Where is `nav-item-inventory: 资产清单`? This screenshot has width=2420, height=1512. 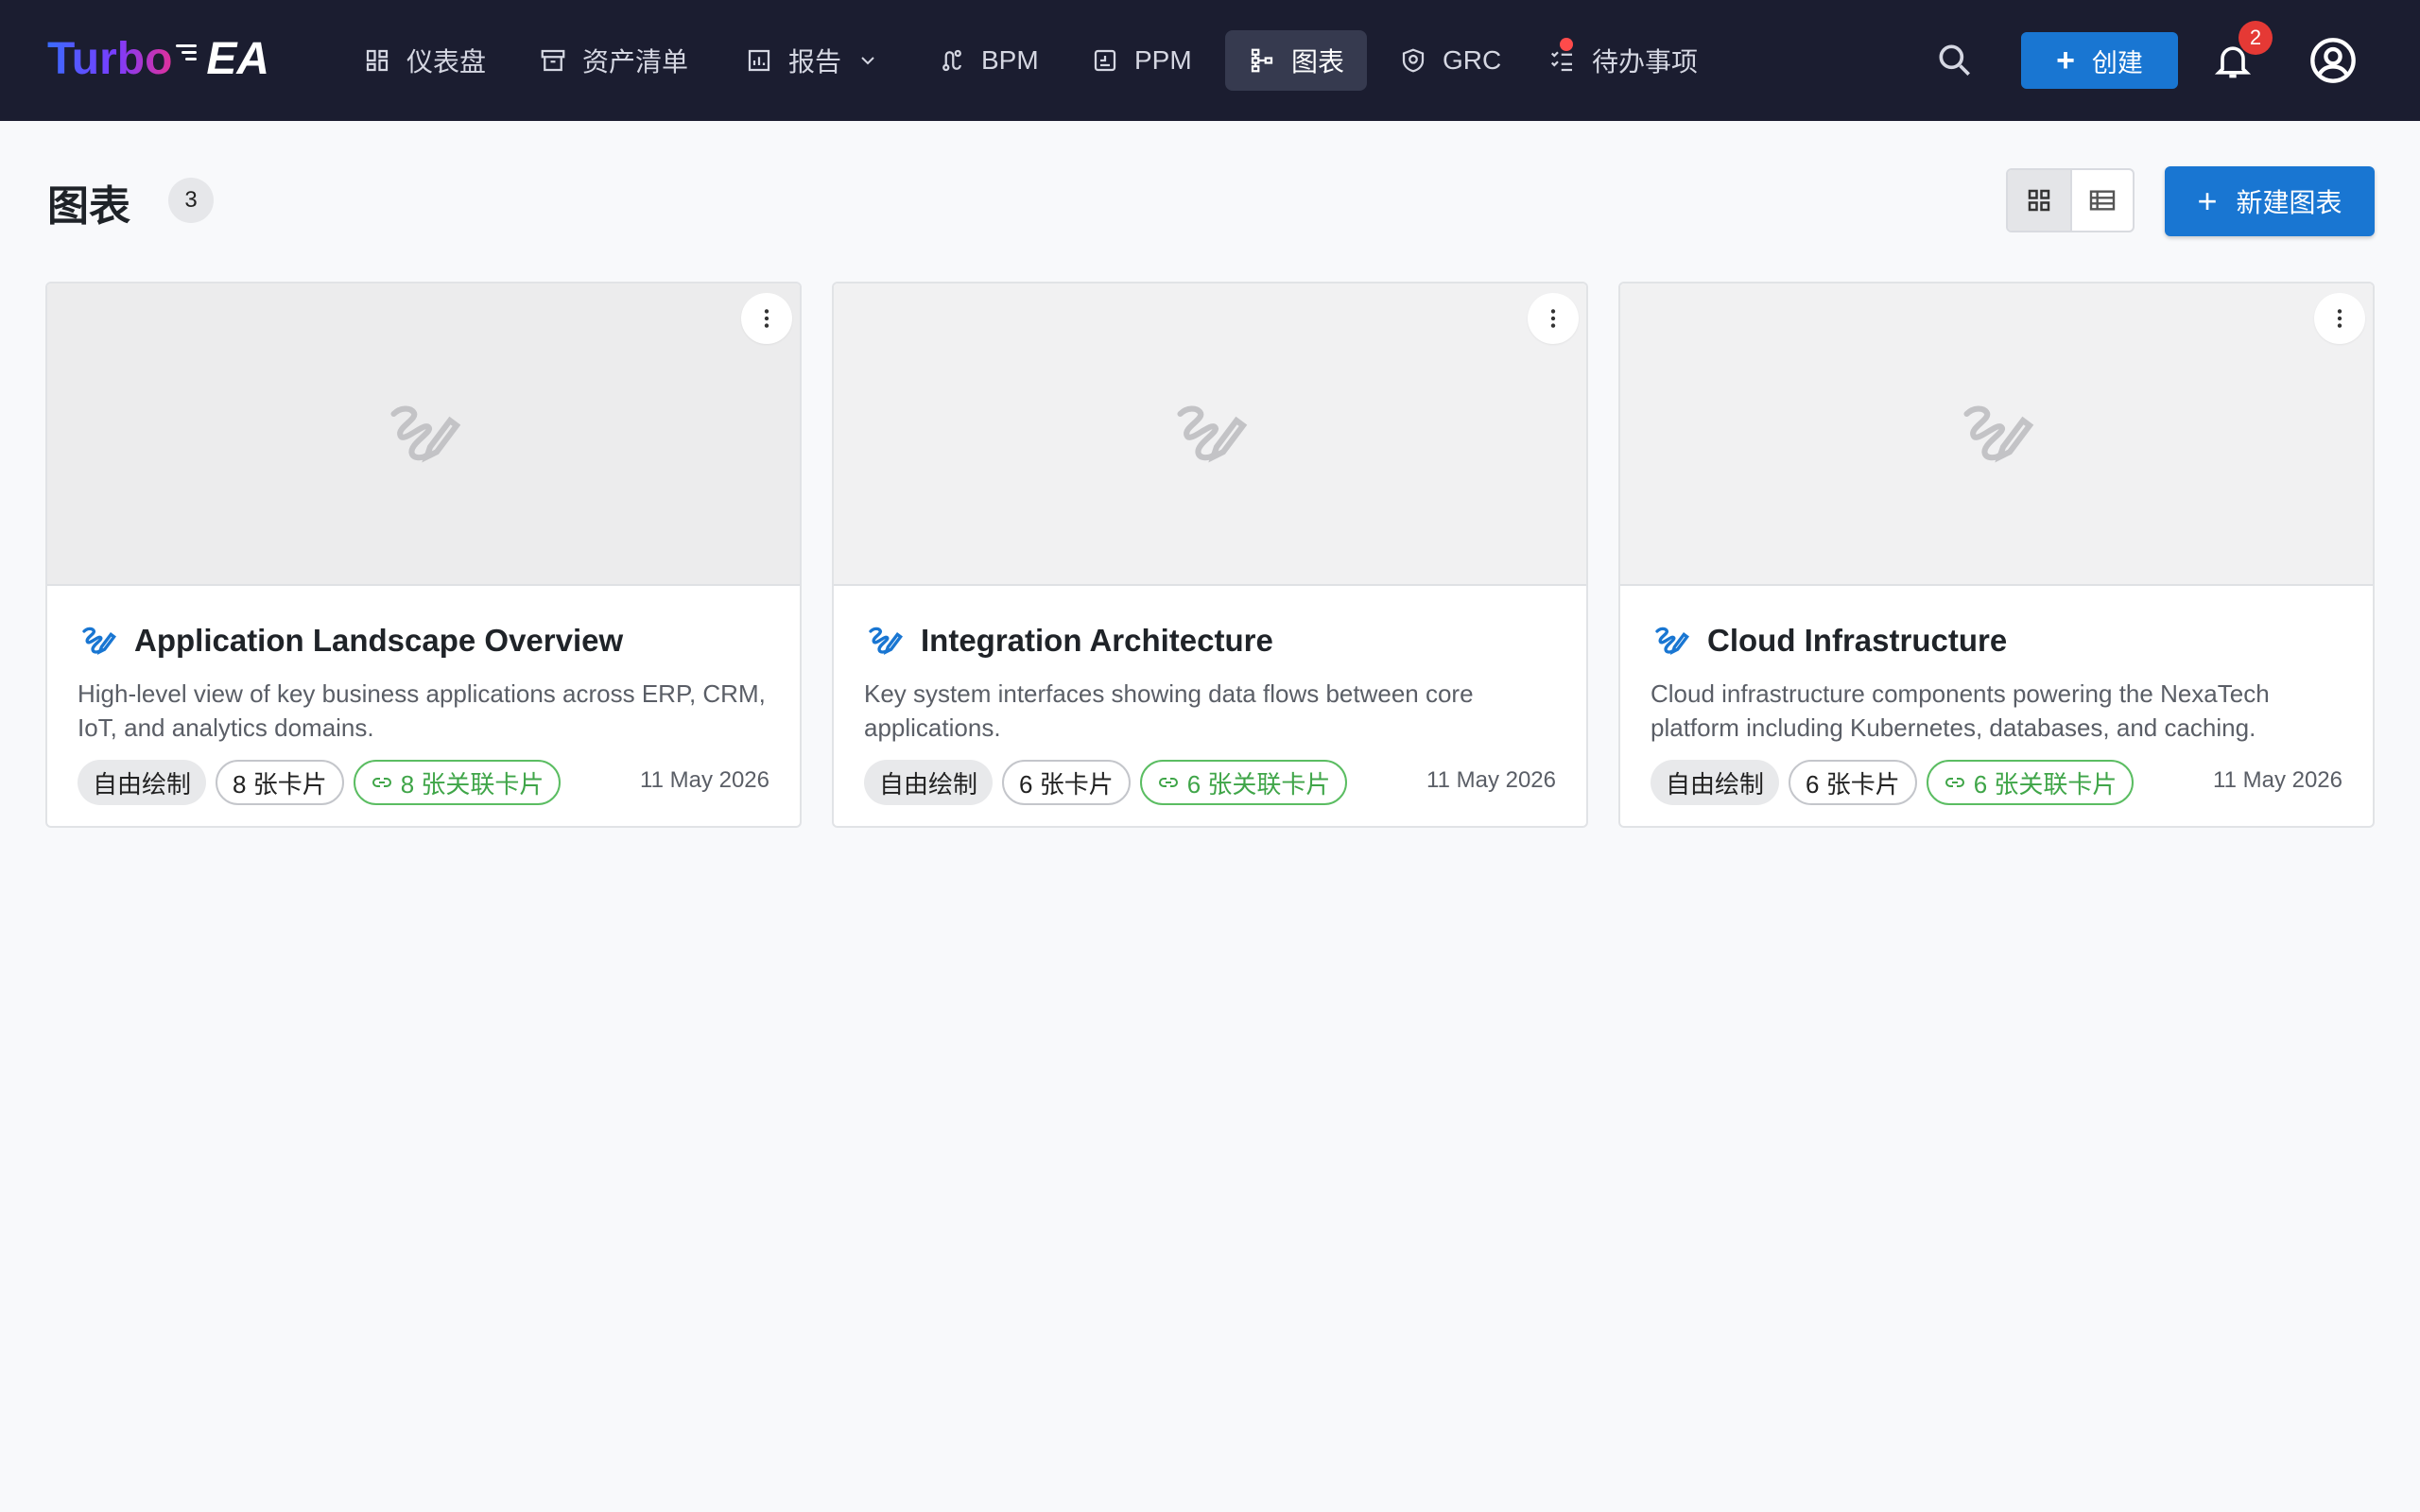 nav-item-inventory: 资产清单 is located at coordinates (614, 60).